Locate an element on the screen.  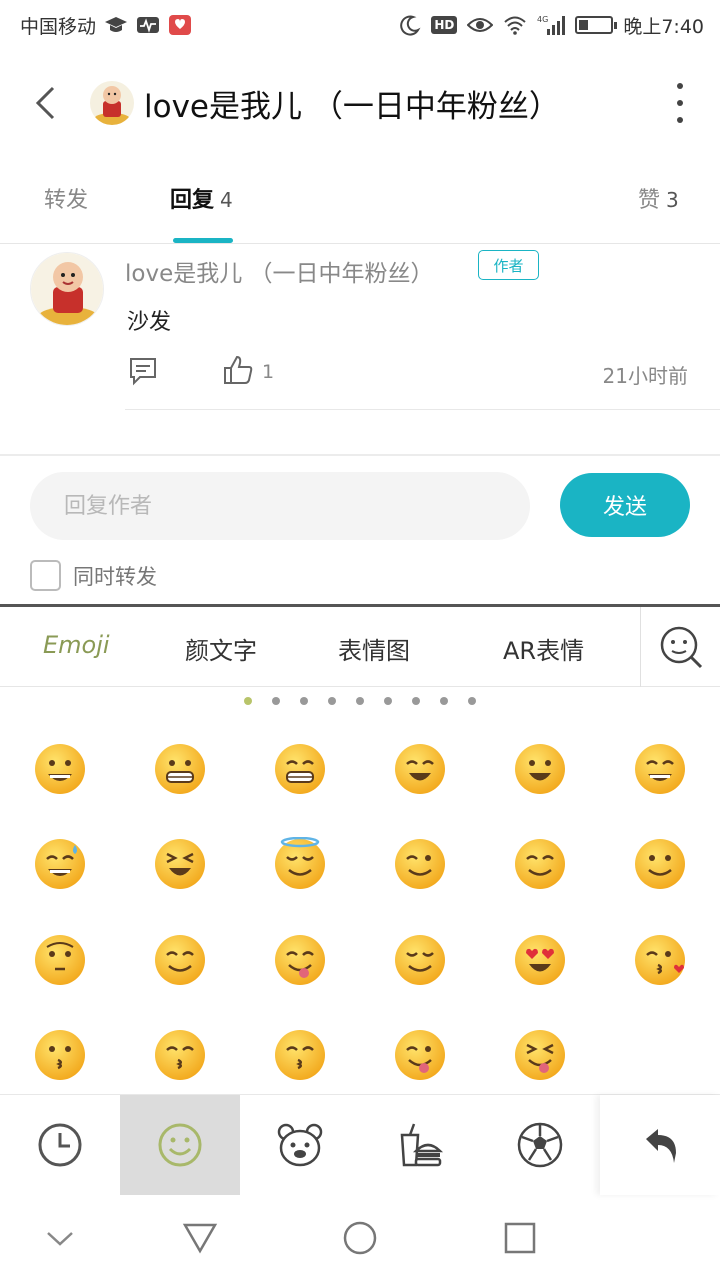
smiley-icon is located at coordinates (180, 1145).